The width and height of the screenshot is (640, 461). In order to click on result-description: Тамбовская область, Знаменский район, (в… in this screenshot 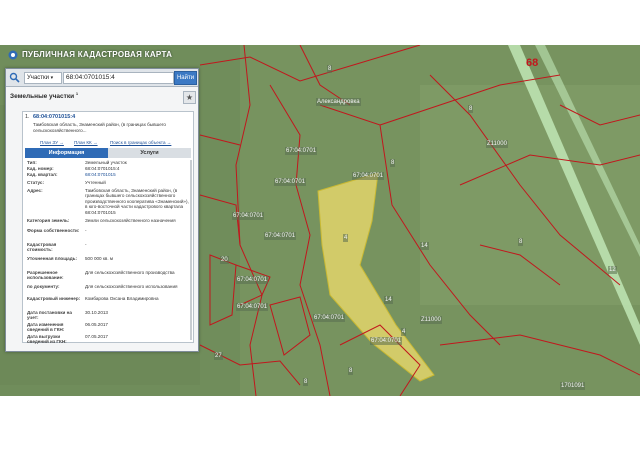, I will do `click(99, 127)`.